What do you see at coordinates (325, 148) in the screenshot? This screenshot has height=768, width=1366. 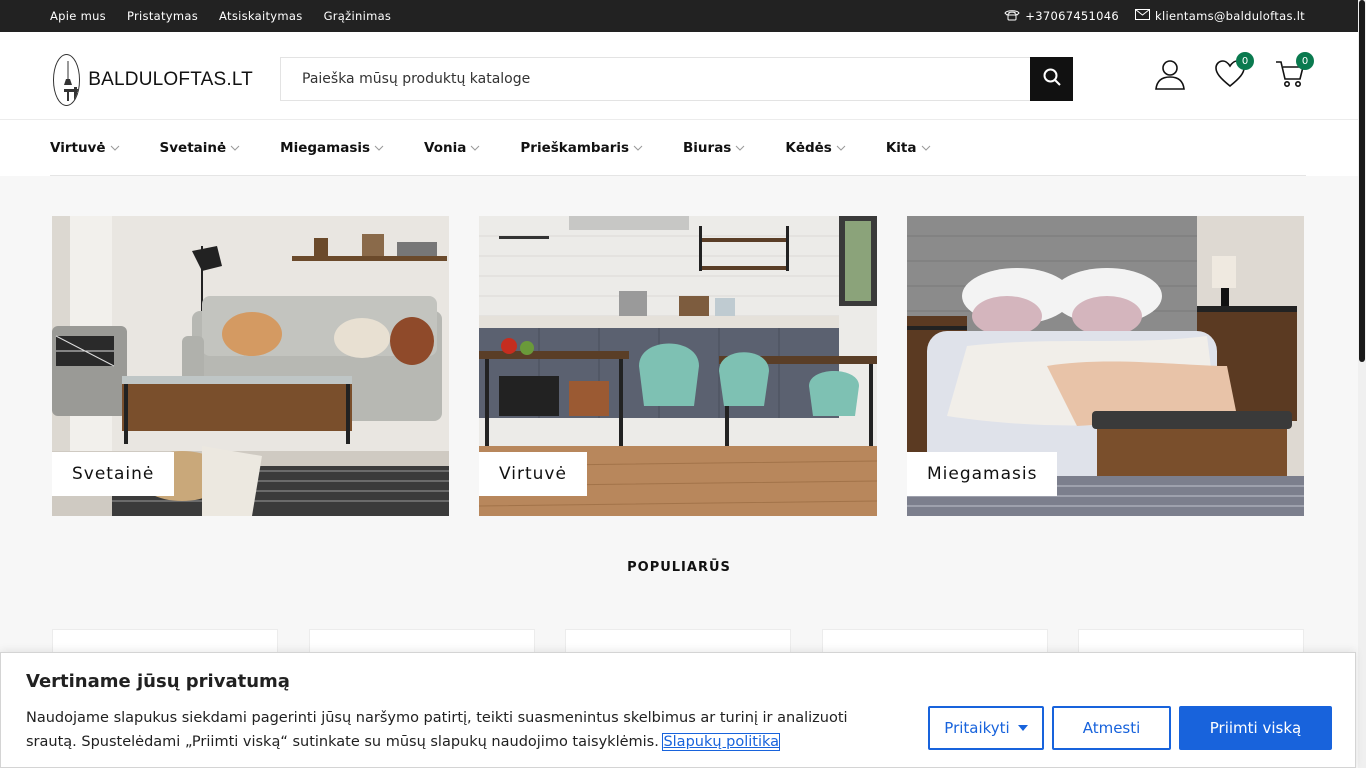 I see `nav-label: Miegamasis` at bounding box center [325, 148].